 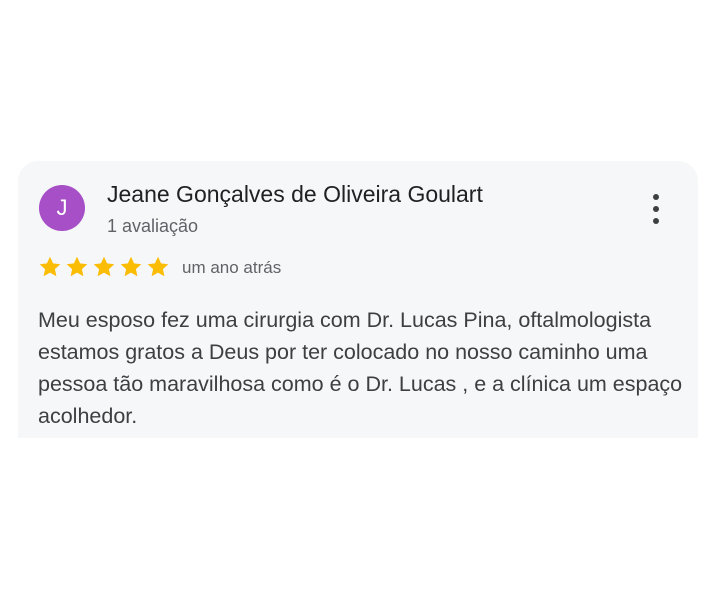 What do you see at coordinates (656, 197) in the screenshot?
I see `more-vert-icon` at bounding box center [656, 197].